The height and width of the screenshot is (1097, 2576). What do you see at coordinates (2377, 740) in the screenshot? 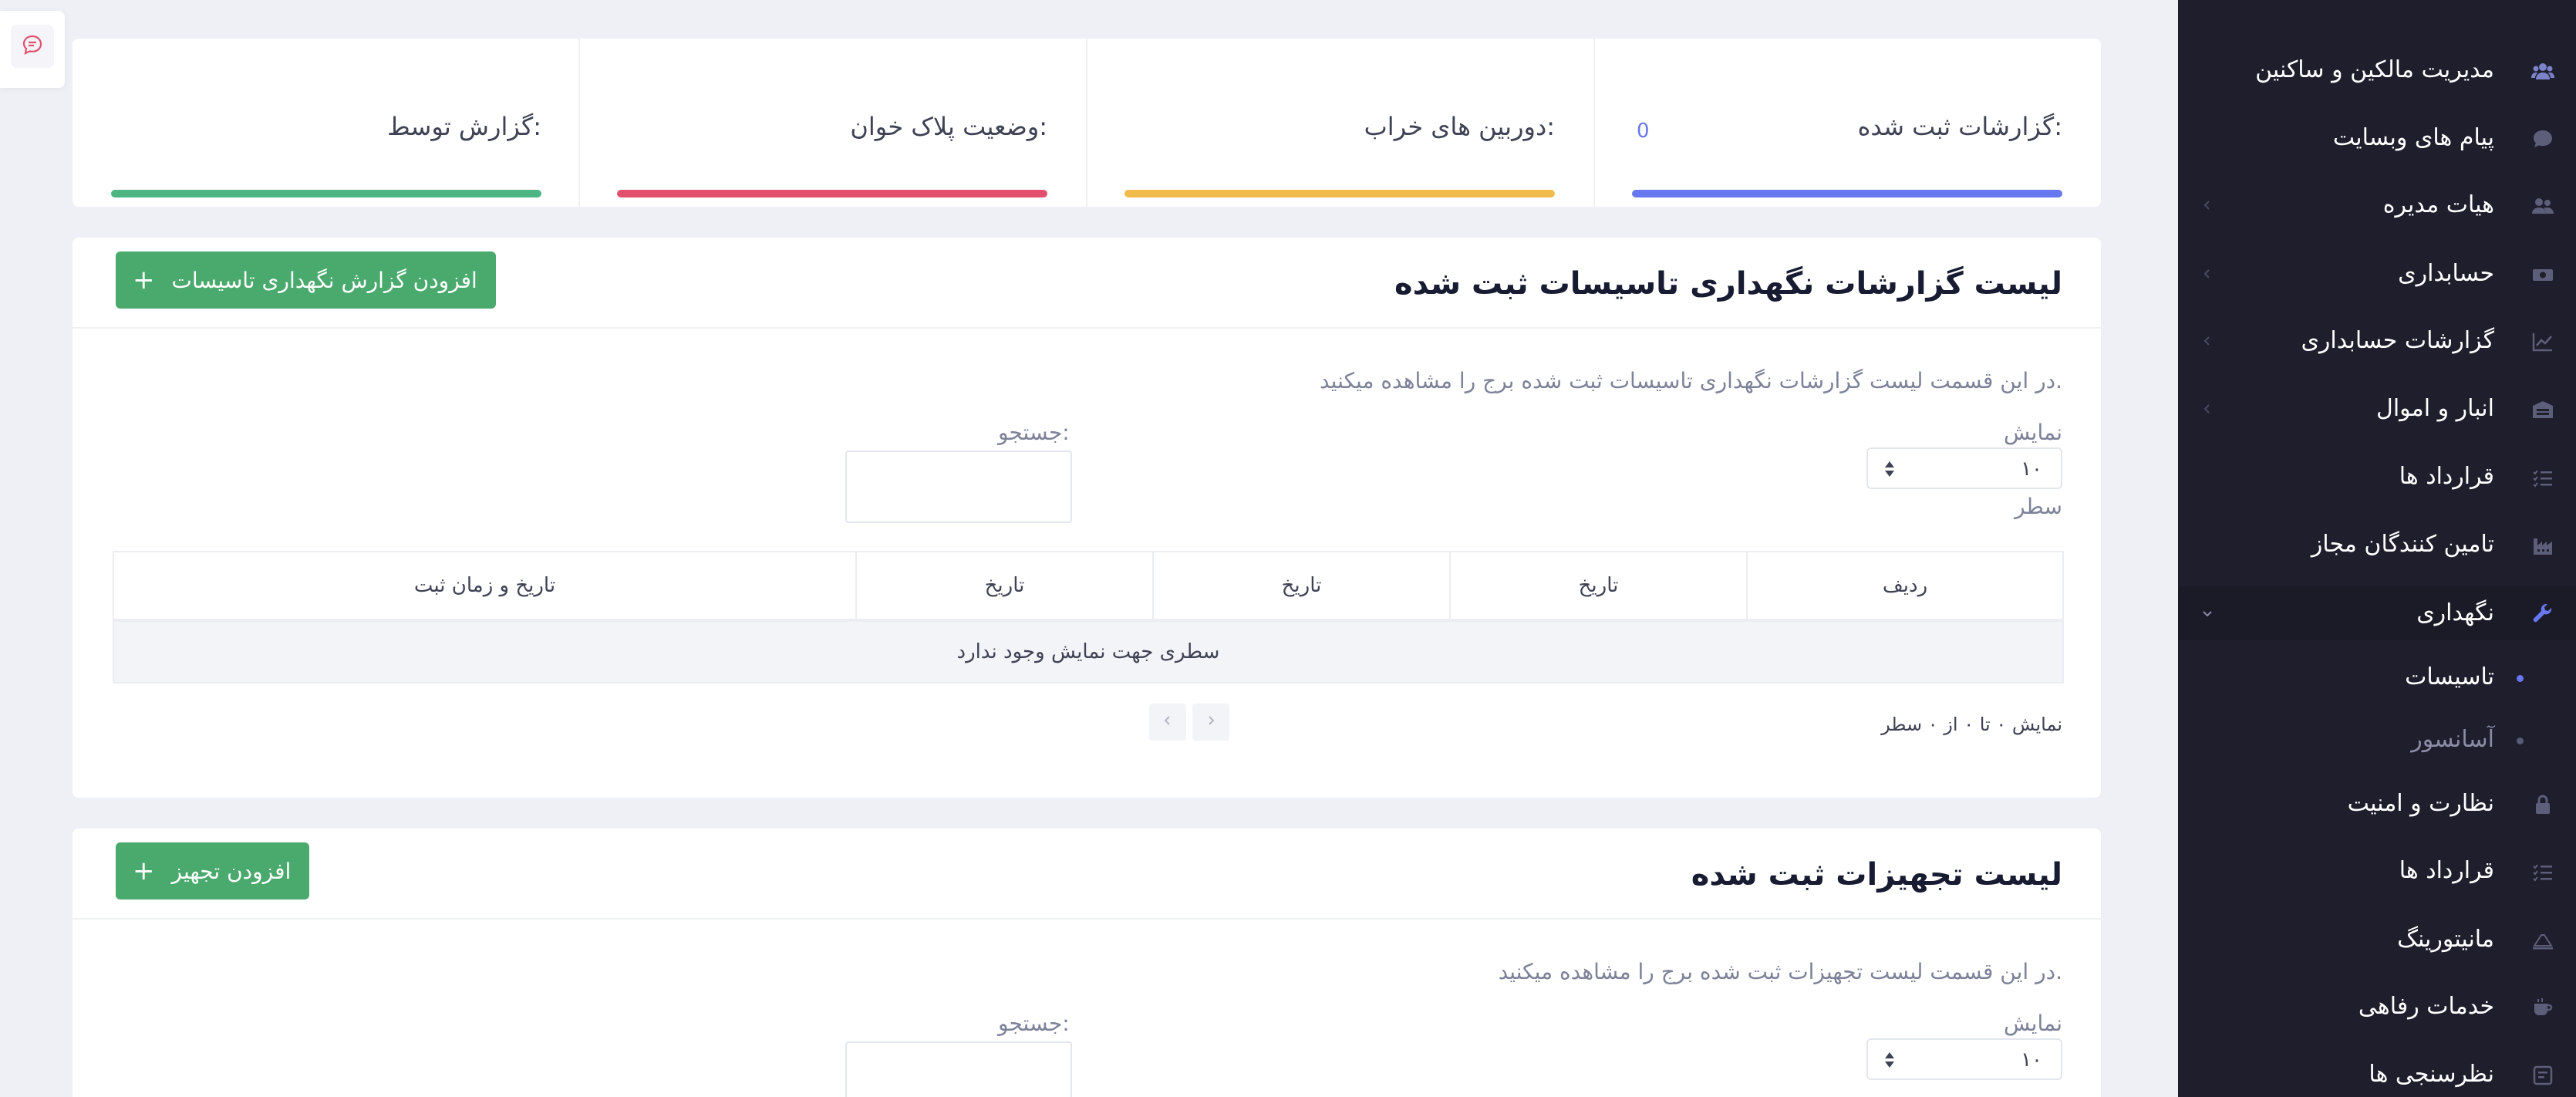
I see `sidebar-subitem-elevator: آسانسور` at bounding box center [2377, 740].